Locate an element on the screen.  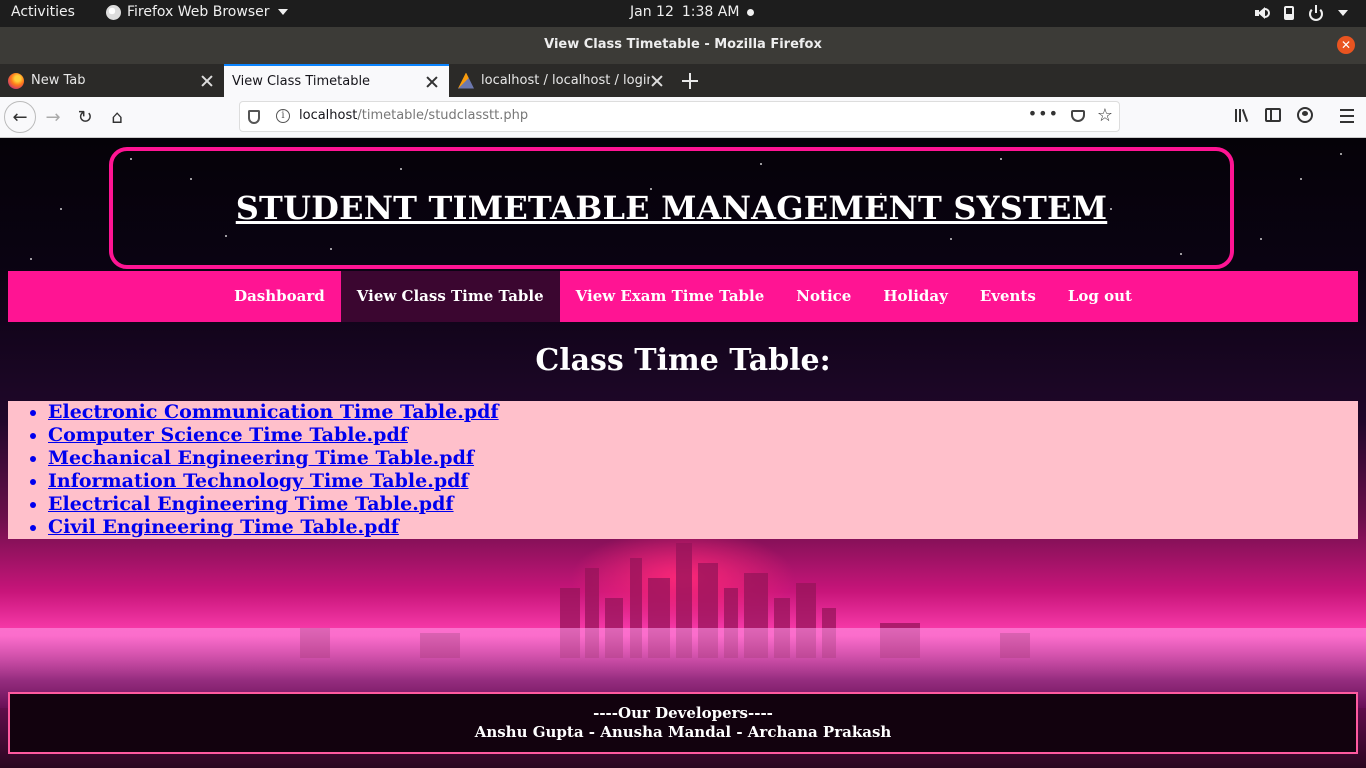
url-path: /timetable/studclasstt.php is located at coordinates (443, 115).